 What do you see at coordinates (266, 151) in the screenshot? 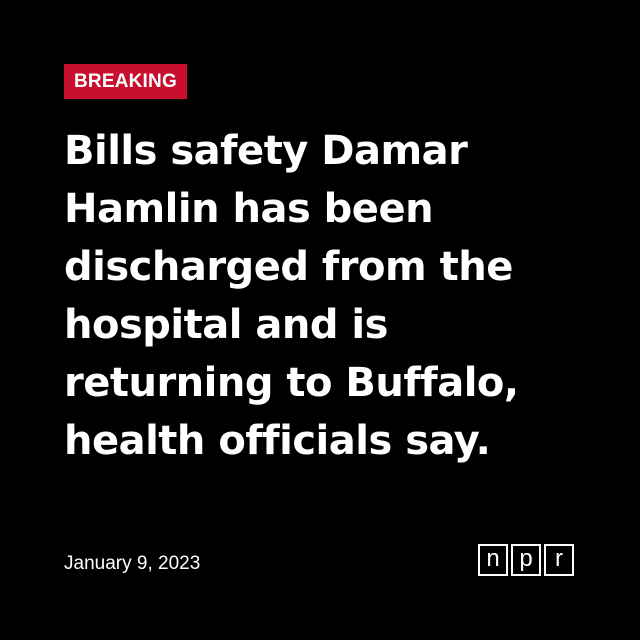
I see `headline-line: Bills safety Damar` at bounding box center [266, 151].